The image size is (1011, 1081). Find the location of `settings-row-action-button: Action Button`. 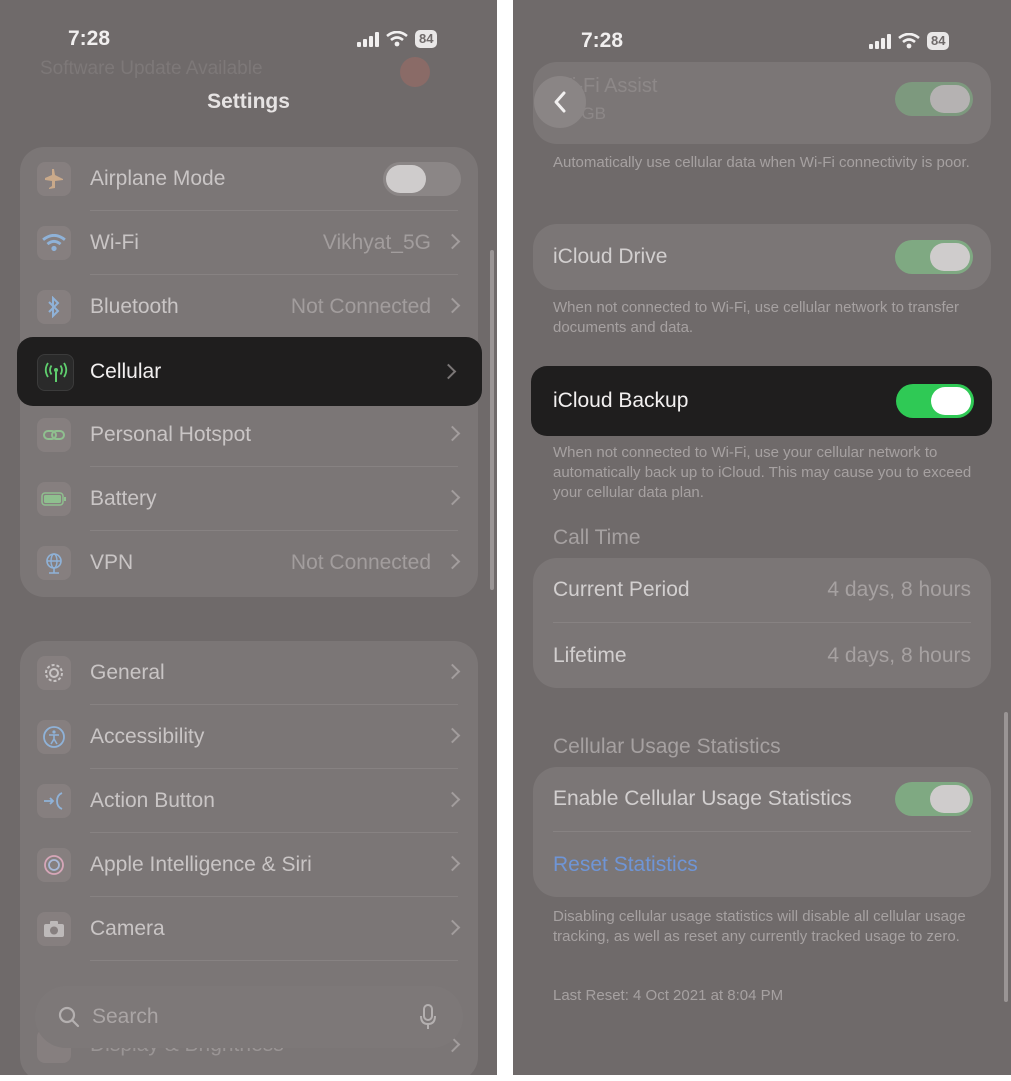

settings-row-action-button: Action Button is located at coordinates (249, 801).